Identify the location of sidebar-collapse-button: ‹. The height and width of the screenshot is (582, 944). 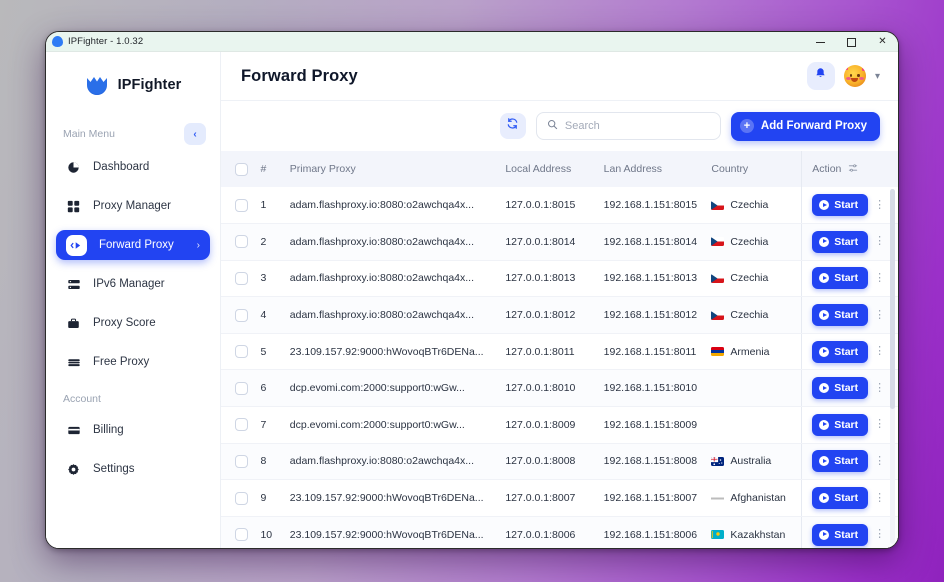
(195, 134).